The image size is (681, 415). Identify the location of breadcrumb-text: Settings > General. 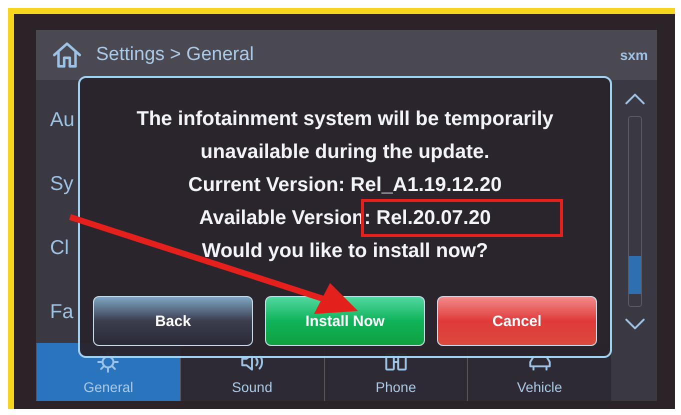
(175, 55).